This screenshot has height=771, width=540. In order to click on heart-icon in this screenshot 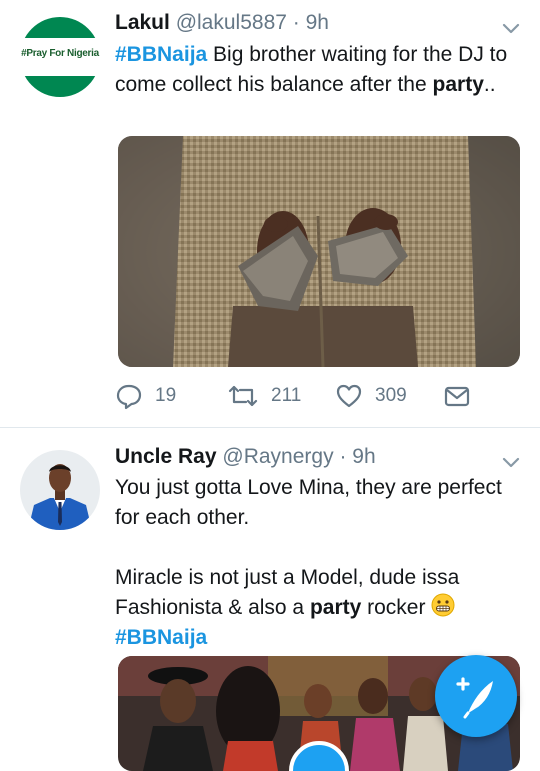, I will do `click(349, 396)`.